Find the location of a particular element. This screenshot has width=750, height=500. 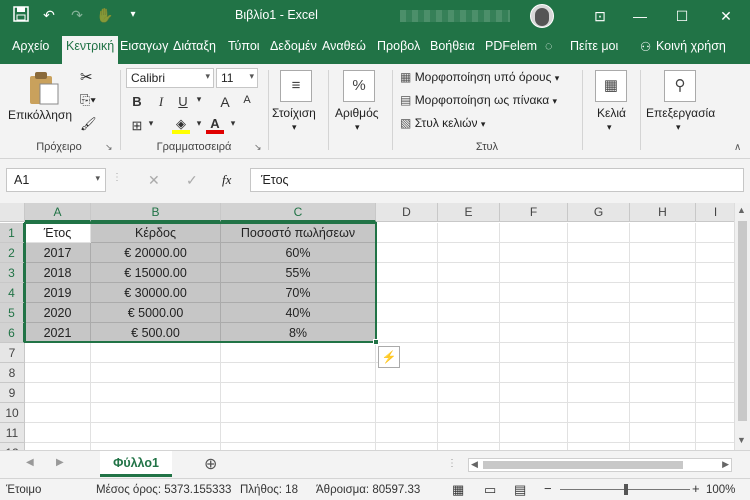

row-header-2: 2 is located at coordinates (12, 253).